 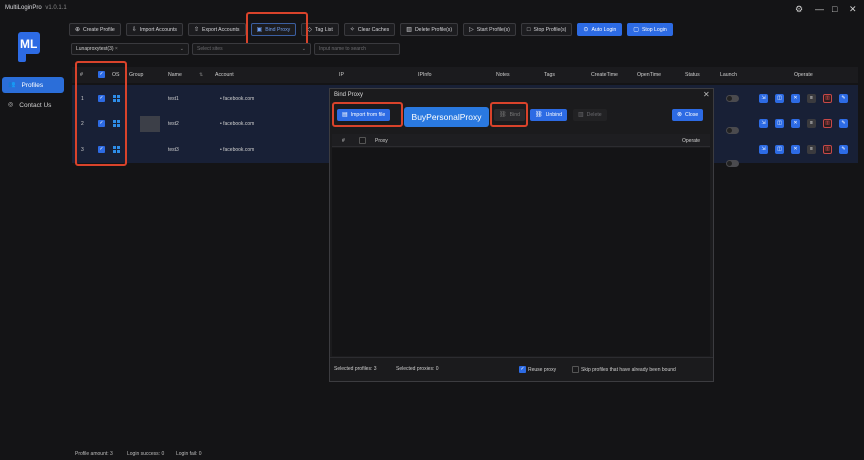 What do you see at coordinates (189, 454) in the screenshot?
I see `login-fail: Login fail: 0` at bounding box center [189, 454].